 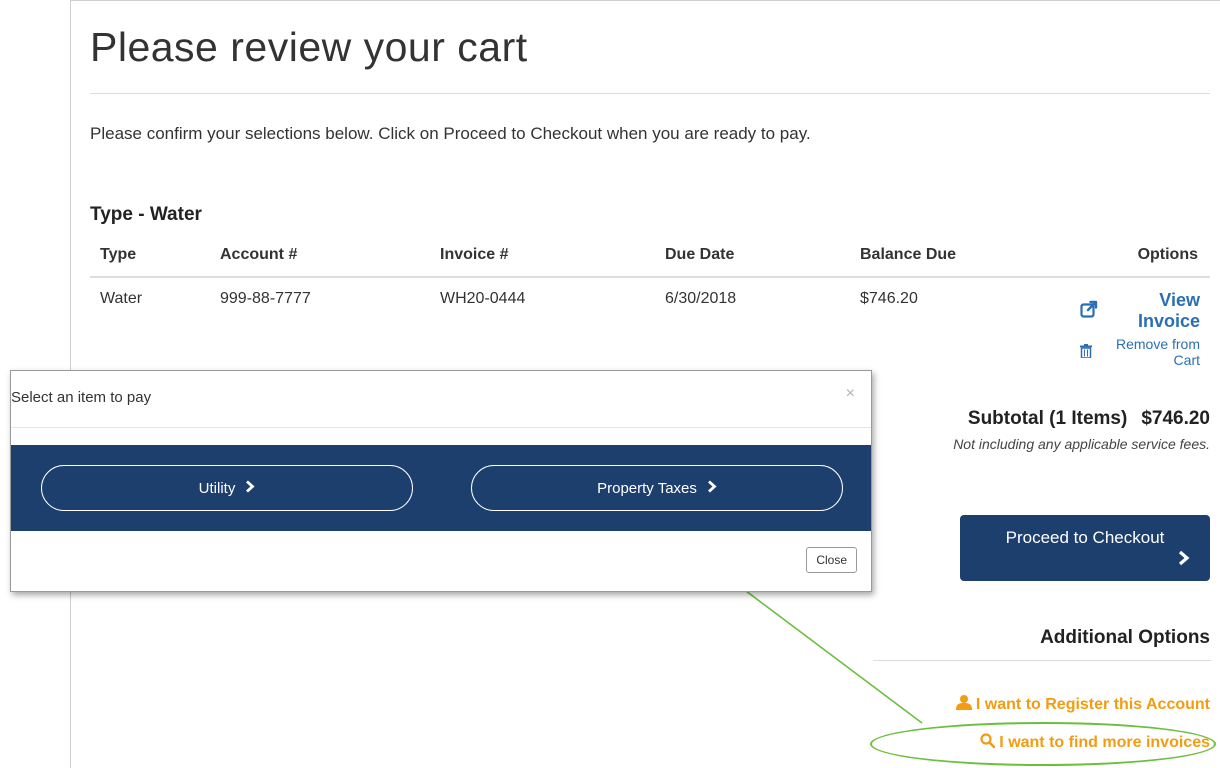 I want to click on cell-options: View Invoice Remove from Cart, so click(x=1140, y=322).